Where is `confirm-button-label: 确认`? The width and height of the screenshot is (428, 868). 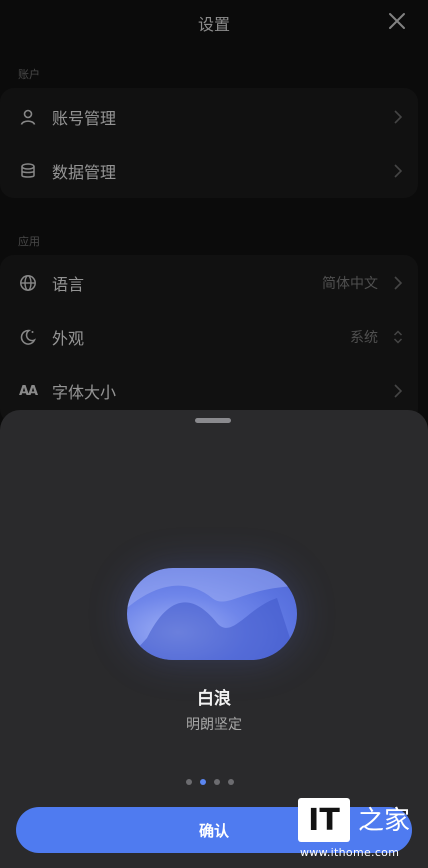 confirm-button-label: 确认 is located at coordinates (213, 830).